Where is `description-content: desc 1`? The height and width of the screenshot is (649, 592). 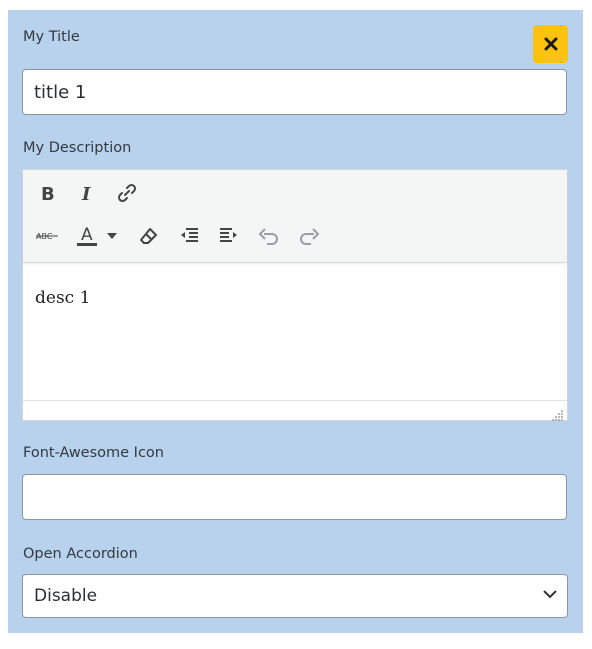 description-content: desc 1 is located at coordinates (62, 298).